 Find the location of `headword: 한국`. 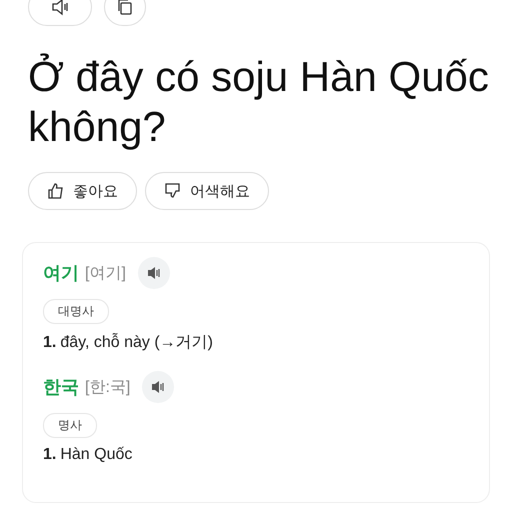

headword: 한국 is located at coordinates (61, 387).